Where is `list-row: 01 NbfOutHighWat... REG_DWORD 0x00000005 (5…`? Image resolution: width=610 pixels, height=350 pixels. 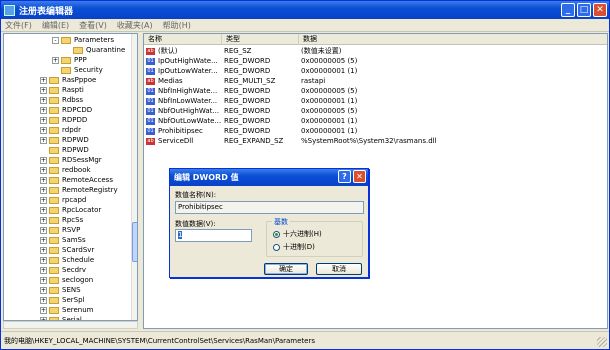
list-row: 01 NbfOutHighWat... REG_DWORD 0x00000005 (5… is located at coordinates (375, 111).